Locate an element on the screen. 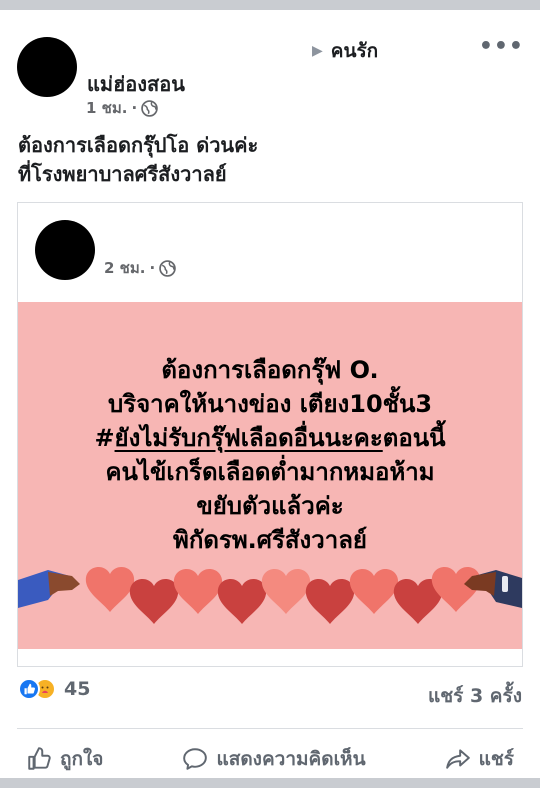 The image size is (540, 788). share-button: แชร์ is located at coordinates (479, 759).